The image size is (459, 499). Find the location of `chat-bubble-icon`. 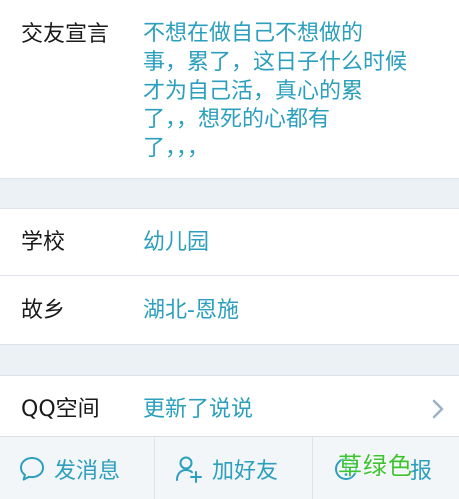

chat-bubble-icon is located at coordinates (32, 468).